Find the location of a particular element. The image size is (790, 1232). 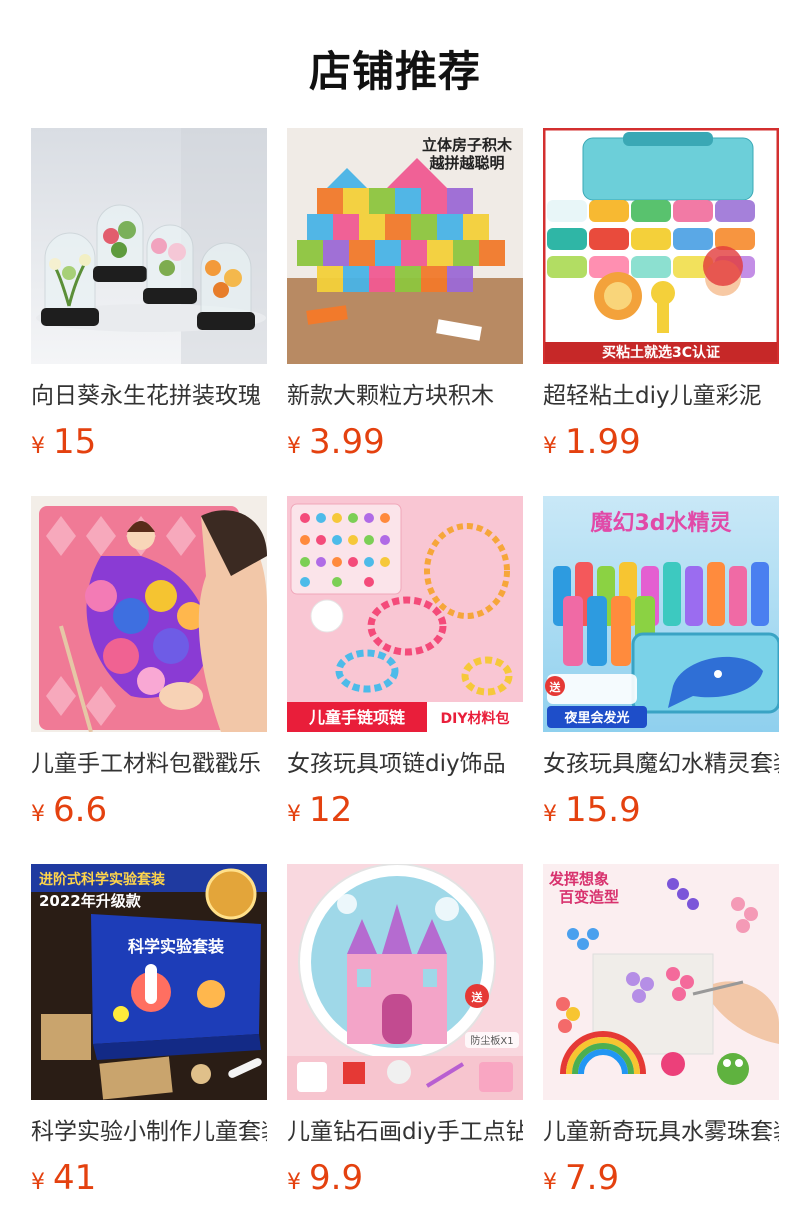

overlay-text: 百变造型 is located at coordinates (589, 897).